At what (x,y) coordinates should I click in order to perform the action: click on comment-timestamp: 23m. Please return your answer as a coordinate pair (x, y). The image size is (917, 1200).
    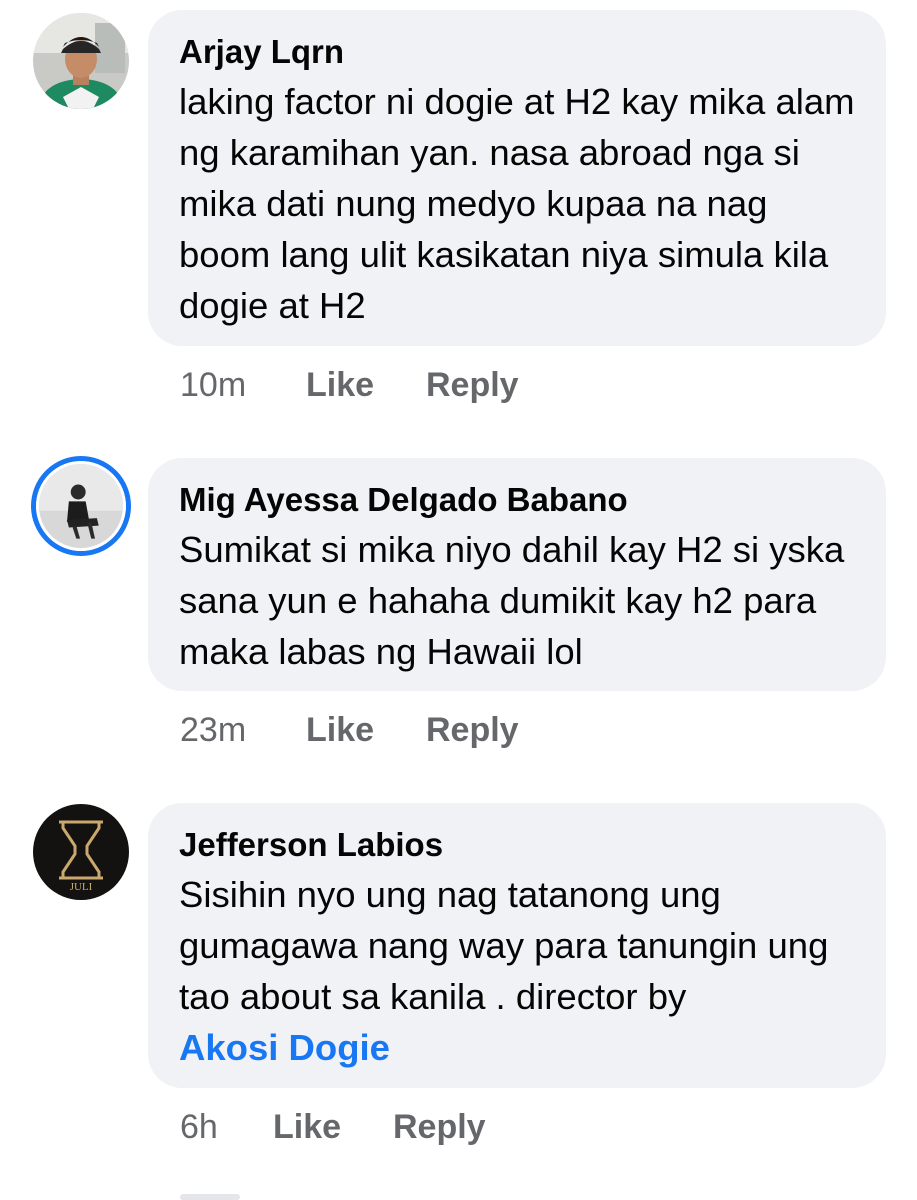
    Looking at the image, I should click on (213, 730).